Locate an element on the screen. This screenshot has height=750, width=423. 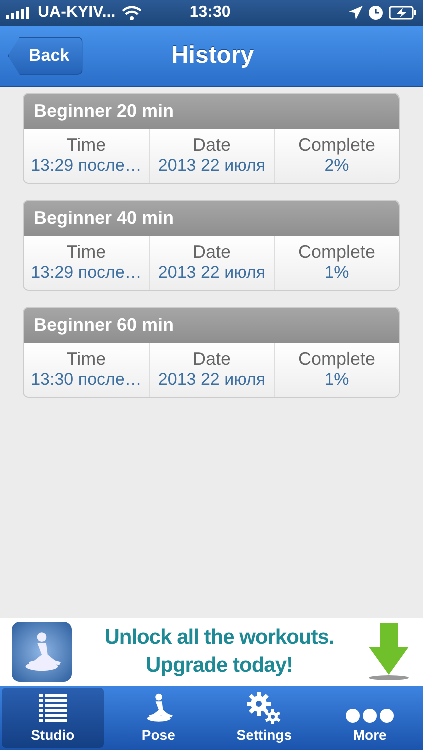
alarm-icon is located at coordinates (376, 13).